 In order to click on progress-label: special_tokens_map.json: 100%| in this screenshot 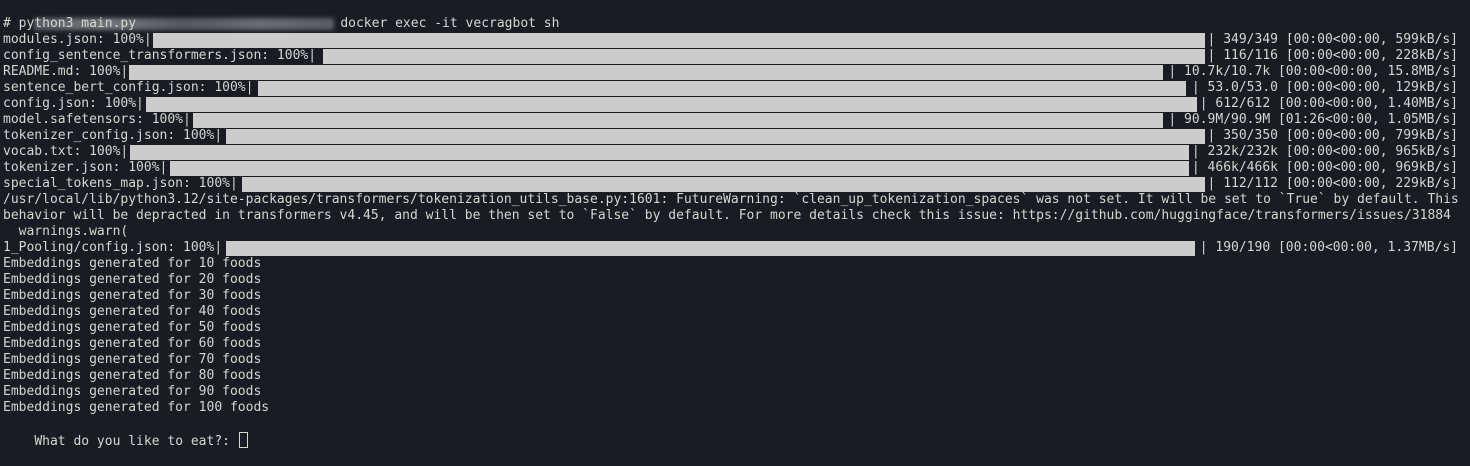, I will do `click(120, 183)`.